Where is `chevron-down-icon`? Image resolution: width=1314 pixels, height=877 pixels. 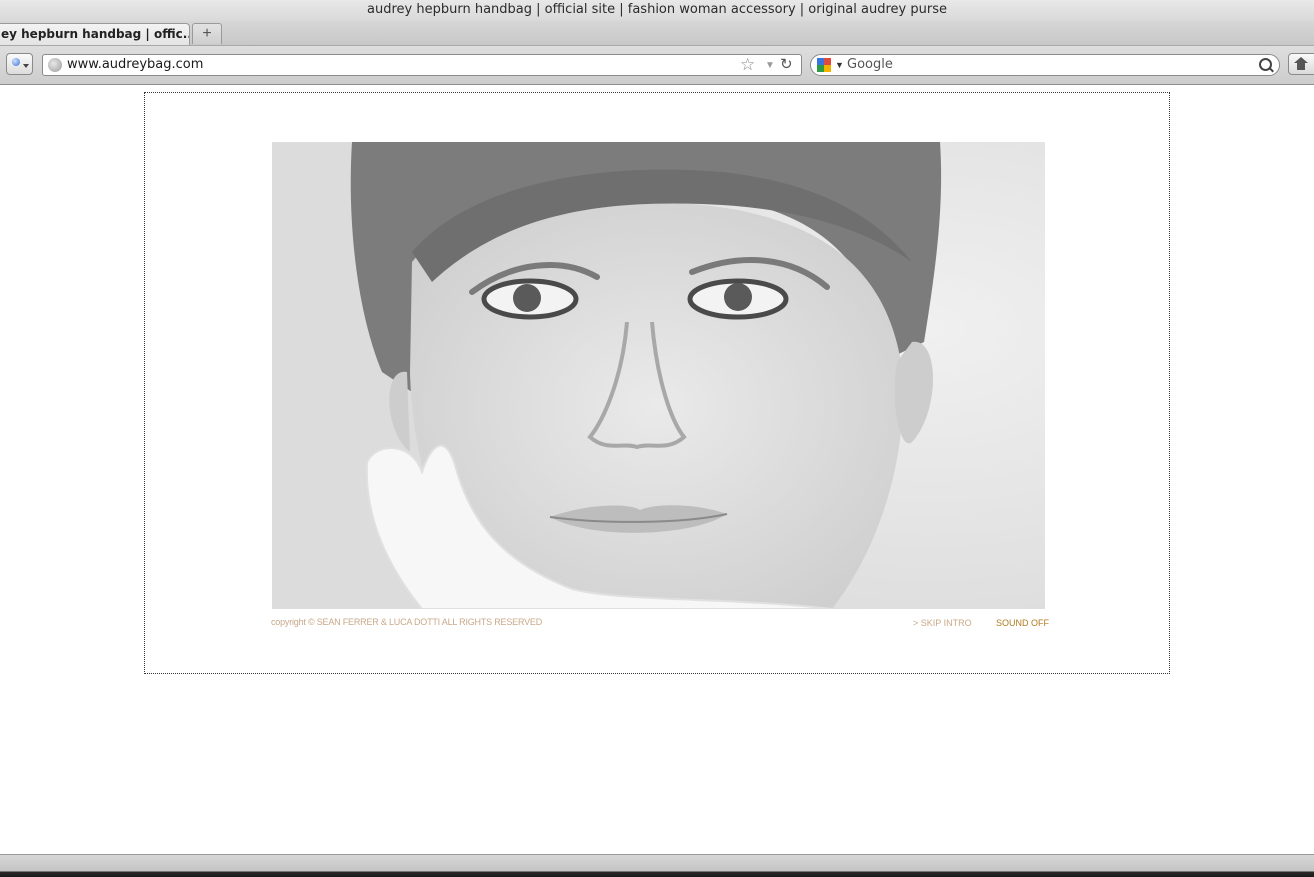 chevron-down-icon is located at coordinates (26, 66).